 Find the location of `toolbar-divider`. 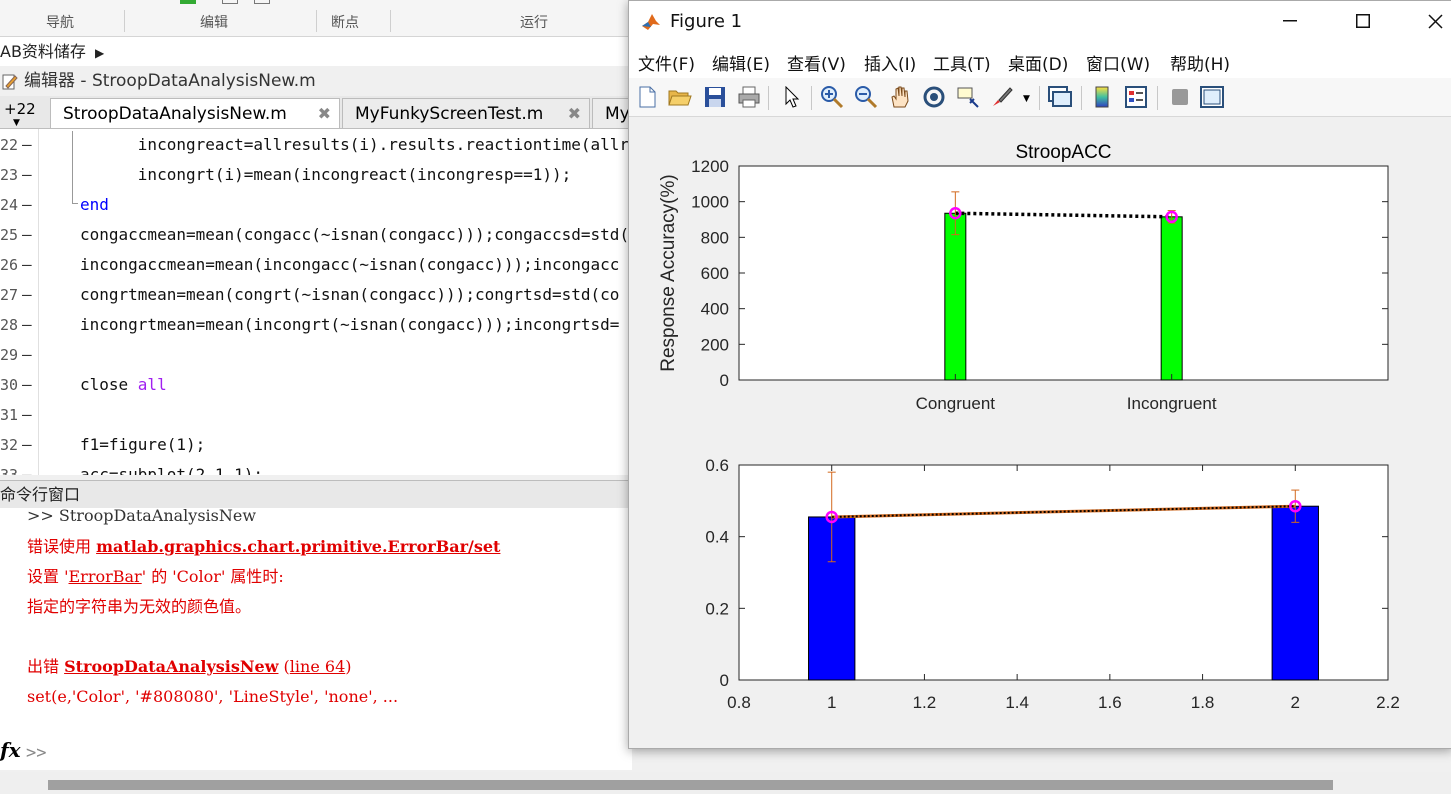

toolbar-divider is located at coordinates (768, 98).